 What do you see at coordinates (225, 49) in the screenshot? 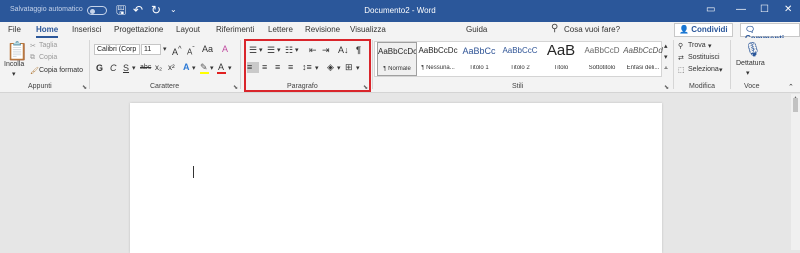
I see `clear-formatting-icon: A` at bounding box center [225, 49].